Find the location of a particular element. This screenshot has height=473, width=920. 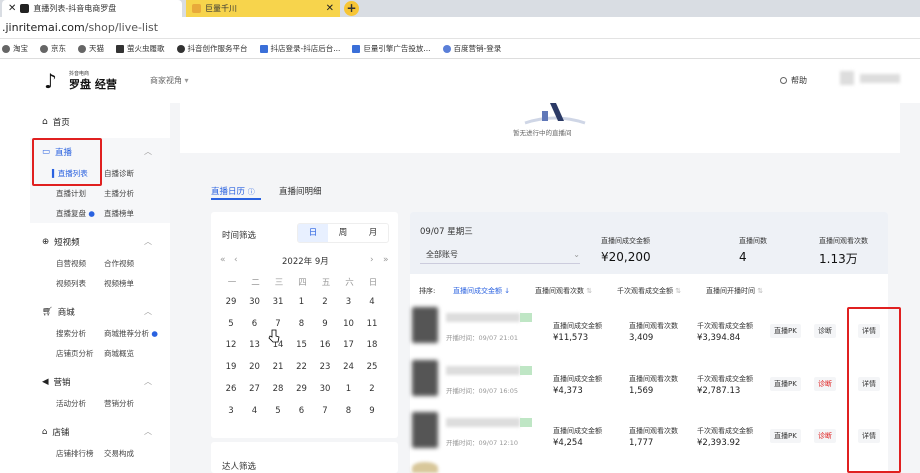

bookmark-baidu: 百度营销-登录 is located at coordinates (471, 48).